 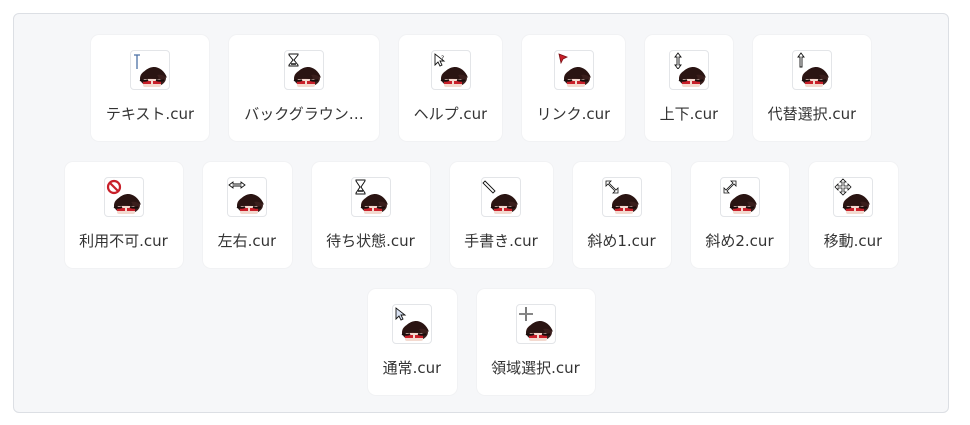 I want to click on text-ibeam-cursor-icon, so click(x=137, y=61).